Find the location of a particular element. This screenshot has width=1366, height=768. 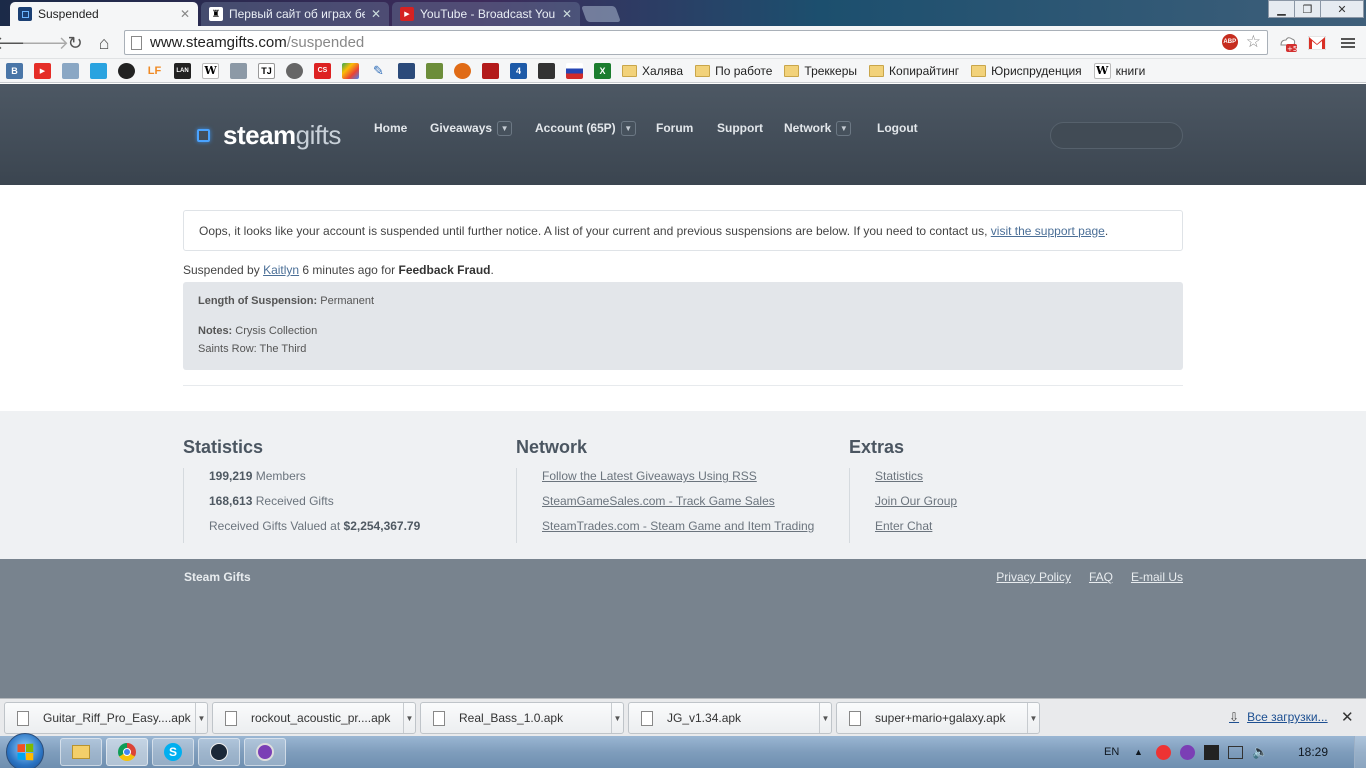

site-bookmark-icon is located at coordinates (238, 70).